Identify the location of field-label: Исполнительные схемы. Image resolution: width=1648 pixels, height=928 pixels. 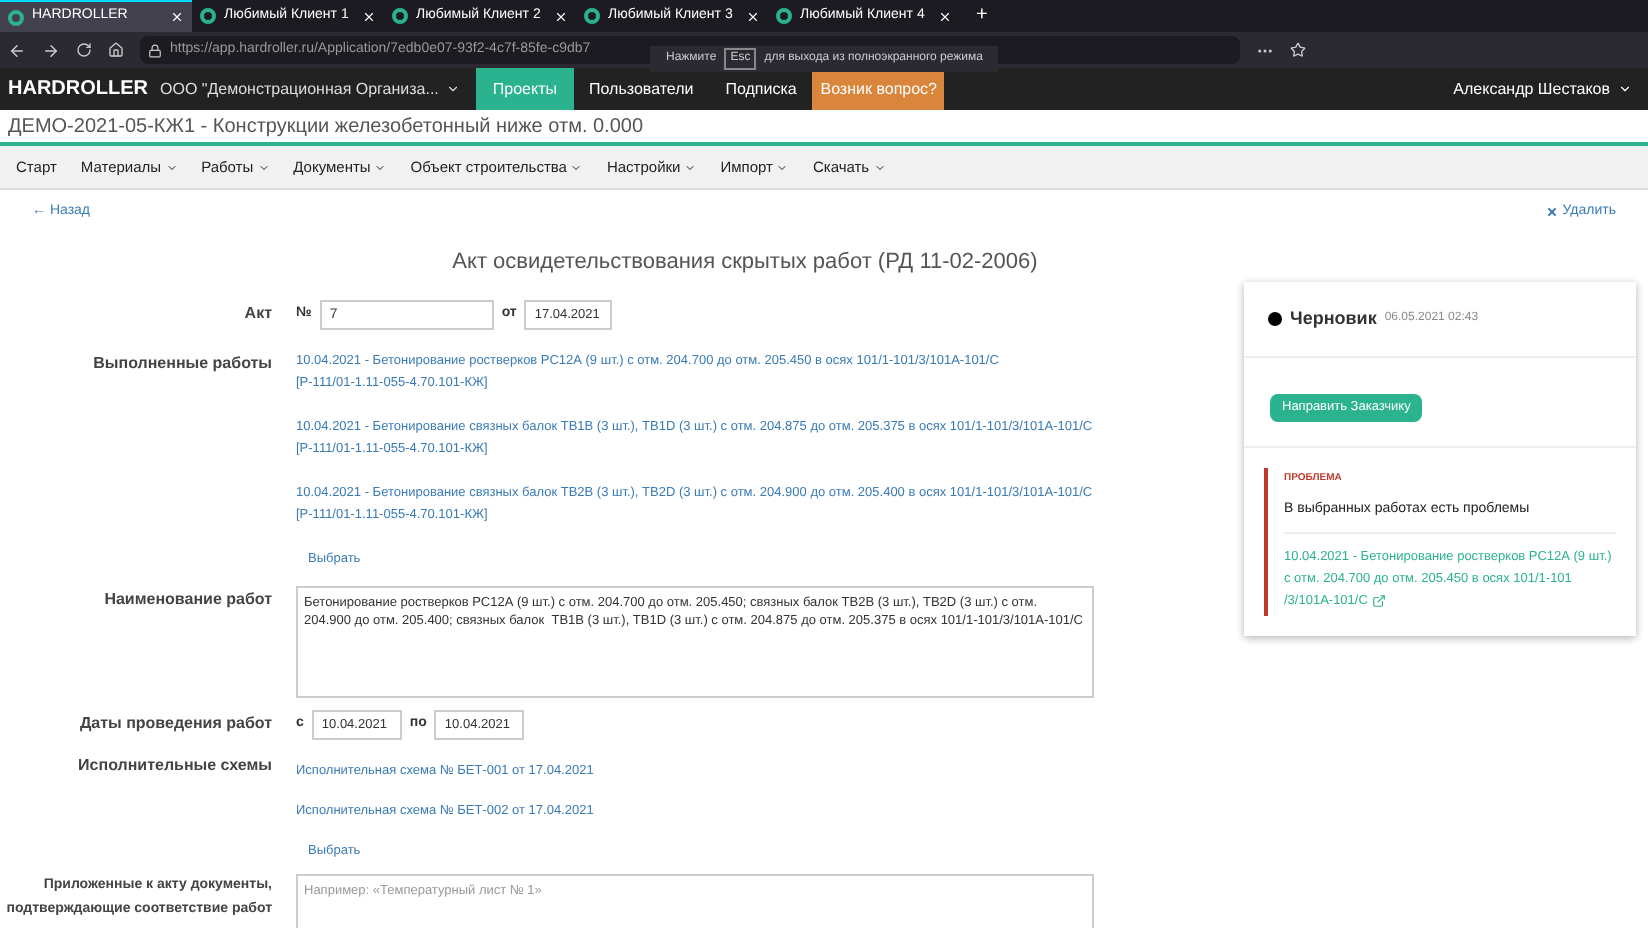
(175, 764).